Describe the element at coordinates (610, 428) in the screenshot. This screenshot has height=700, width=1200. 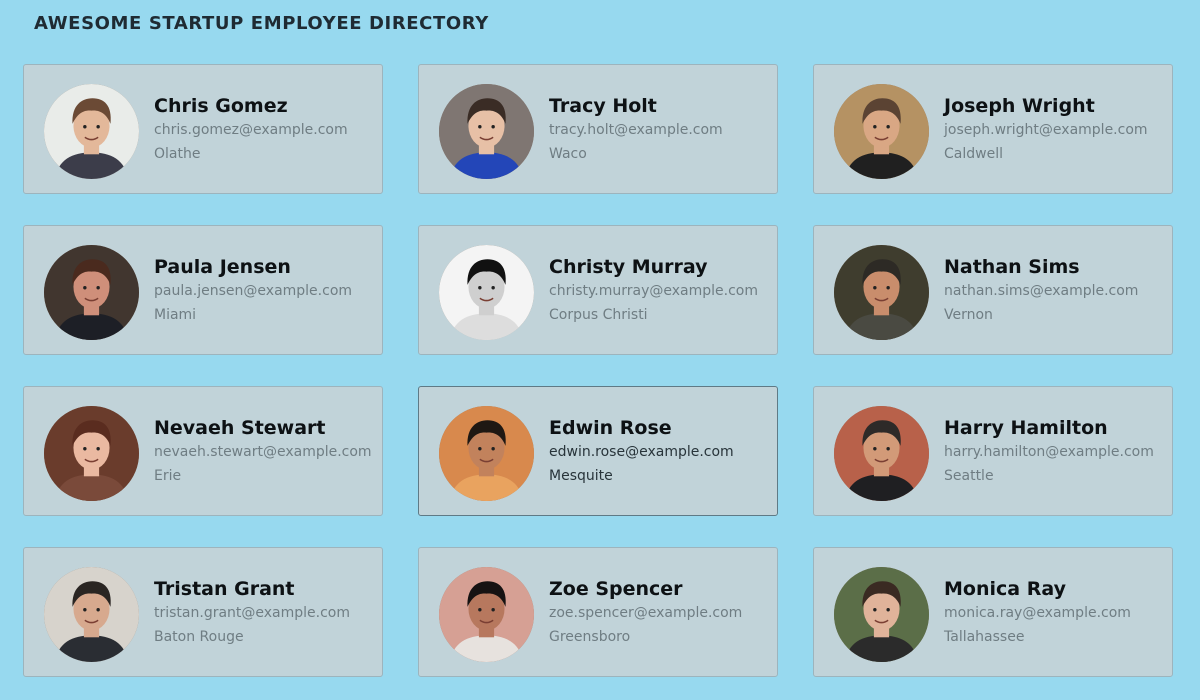
I see `employee-name: Edwin Rose` at that location.